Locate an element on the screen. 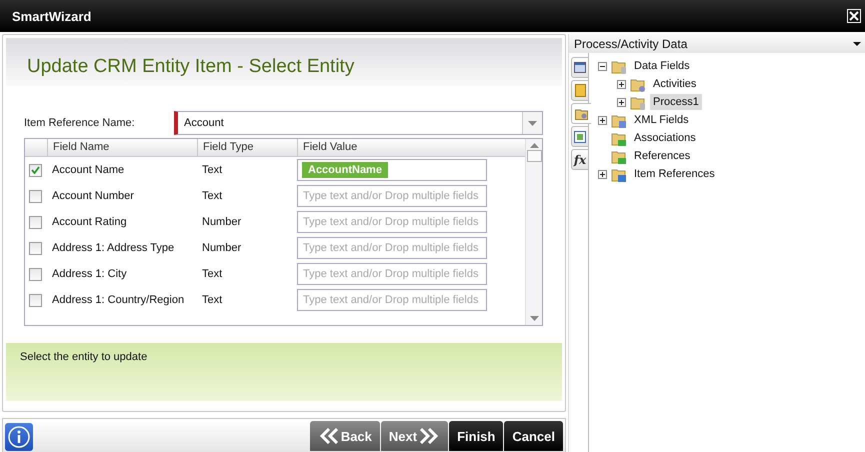 The width and height of the screenshot is (865, 452). tree-item: References is located at coordinates (662, 156).